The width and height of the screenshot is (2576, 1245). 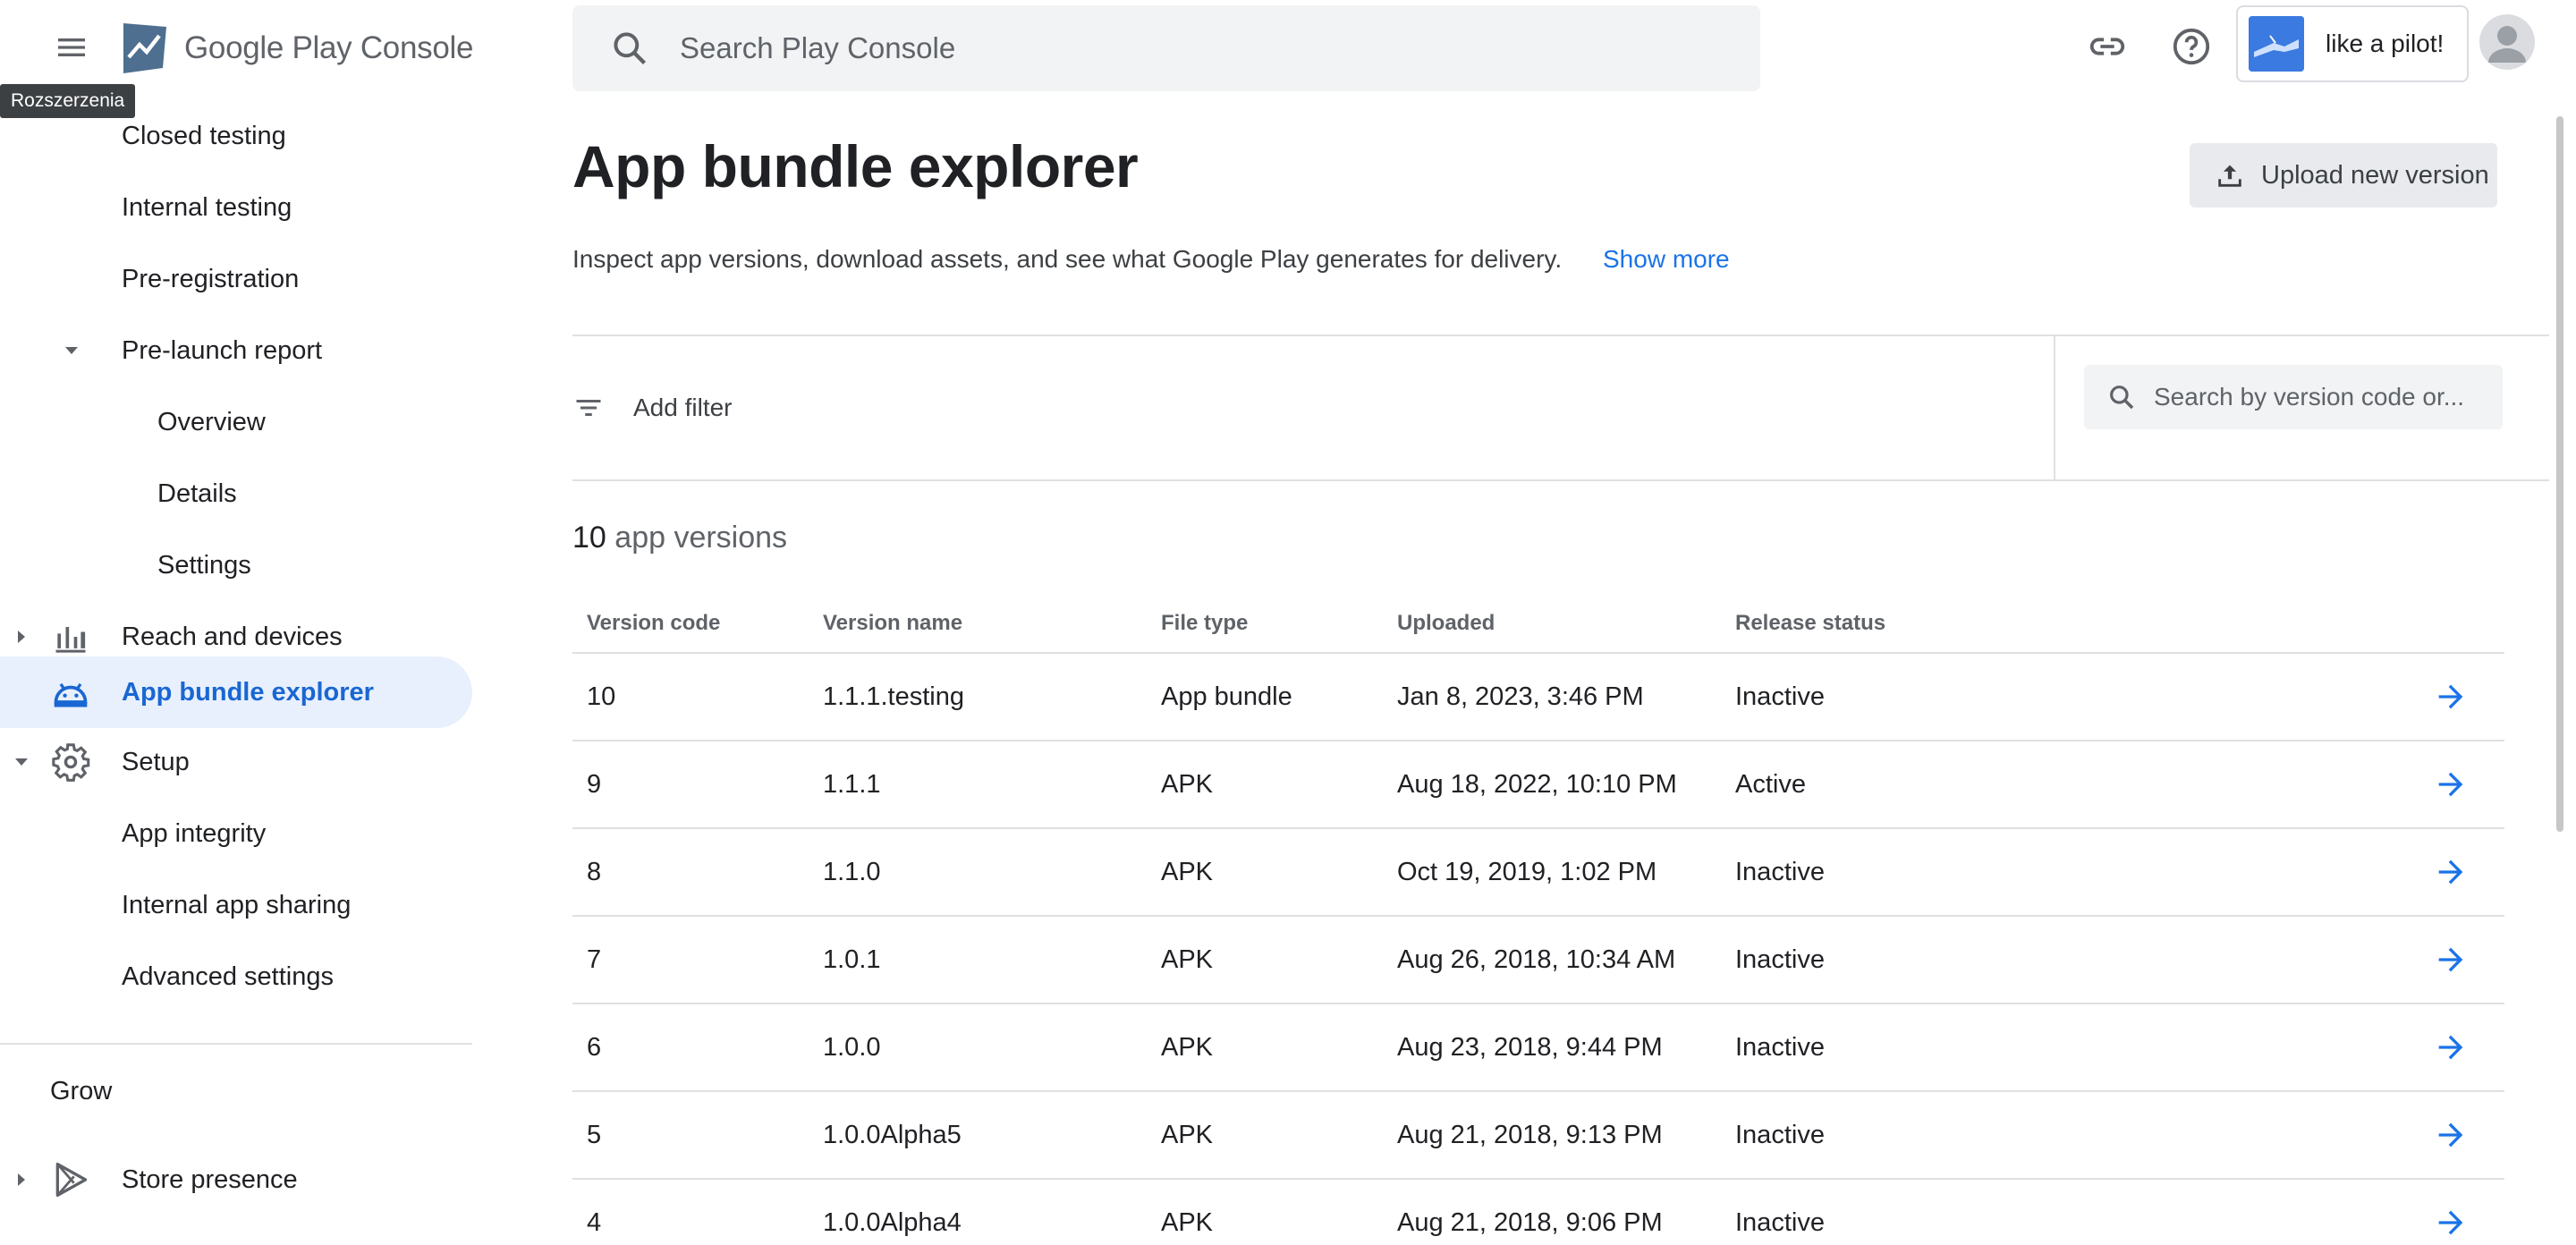 What do you see at coordinates (1552, 873) in the screenshot?
I see `cell-uploaded: Oct 19, 2019, 1:02 PM` at bounding box center [1552, 873].